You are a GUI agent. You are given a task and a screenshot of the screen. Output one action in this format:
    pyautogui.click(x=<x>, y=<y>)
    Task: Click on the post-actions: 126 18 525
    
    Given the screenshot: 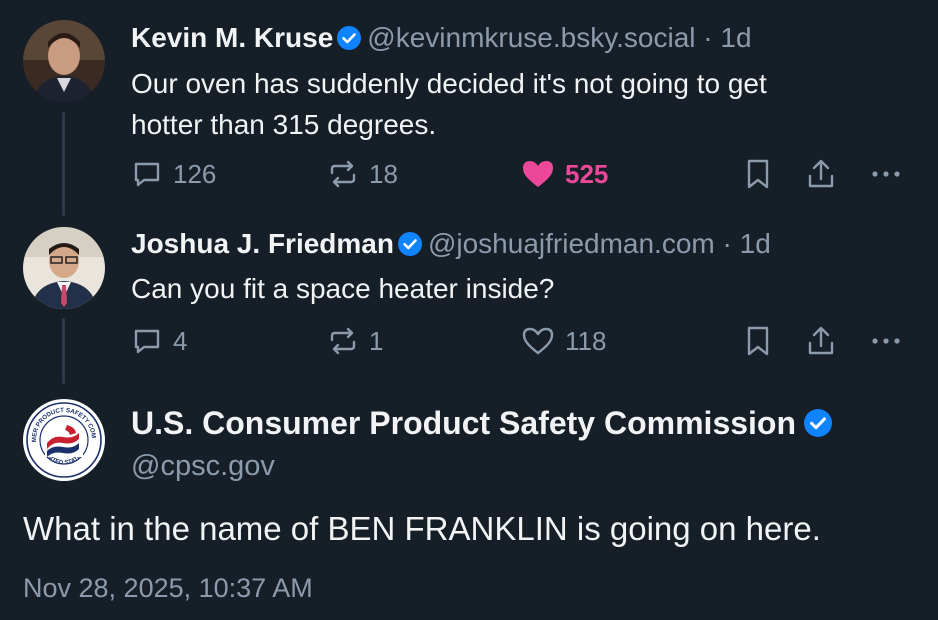 What is the action you would take?
    pyautogui.click(x=521, y=174)
    